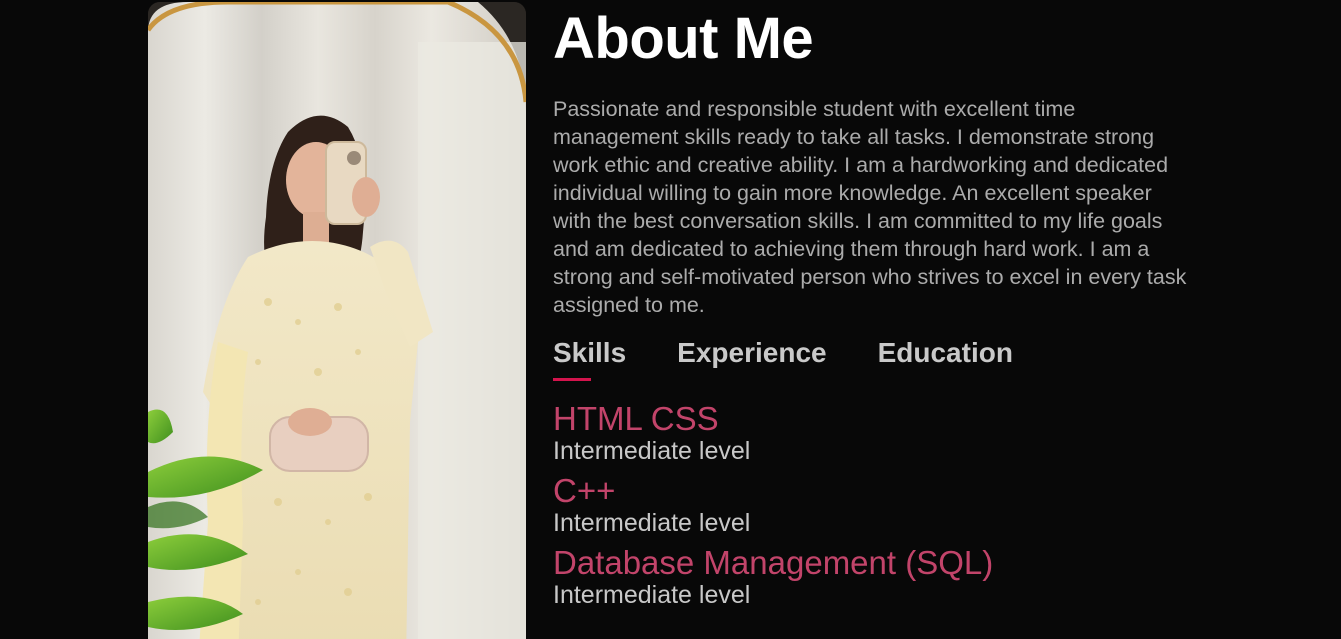 This screenshot has width=1341, height=639. I want to click on tab-skills: Skills, so click(589, 358).